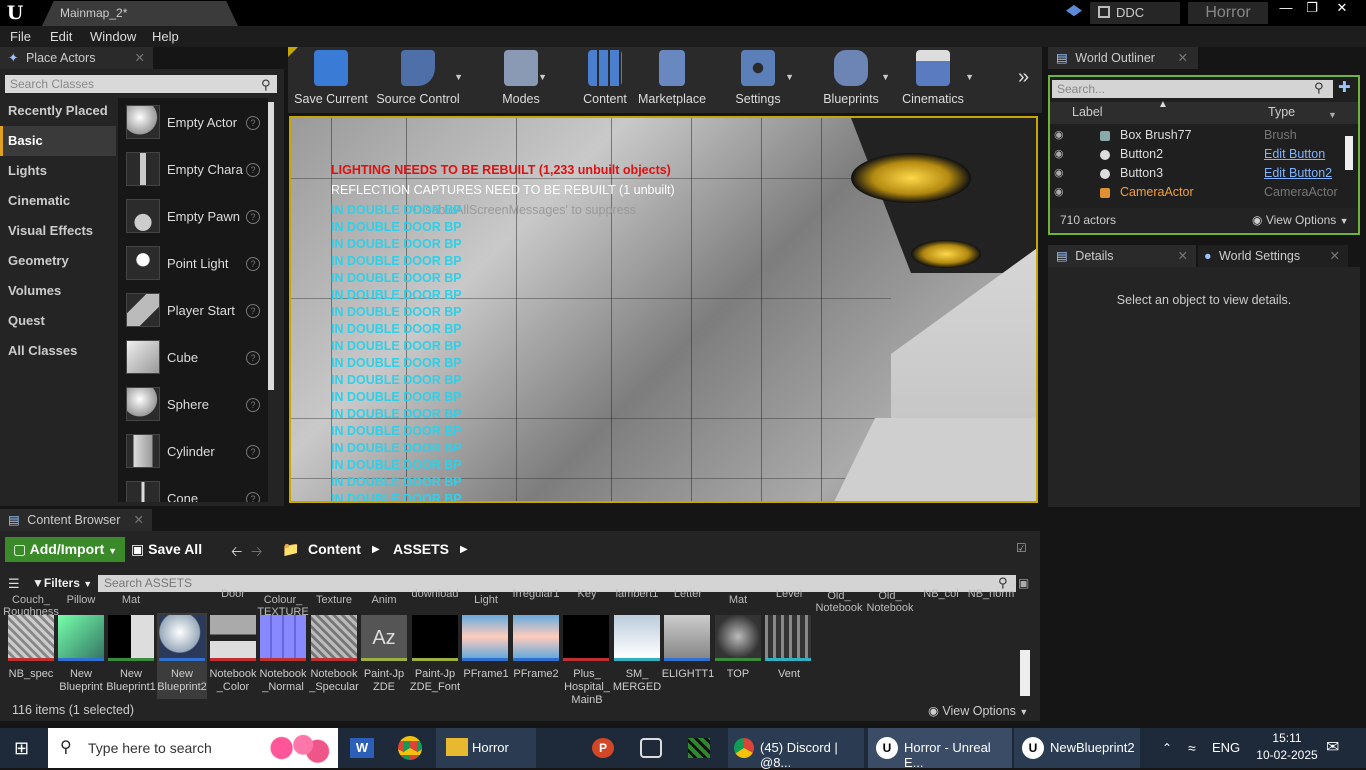  Describe the element at coordinates (165, 36) in the screenshot. I see `menu-help: Help` at that location.